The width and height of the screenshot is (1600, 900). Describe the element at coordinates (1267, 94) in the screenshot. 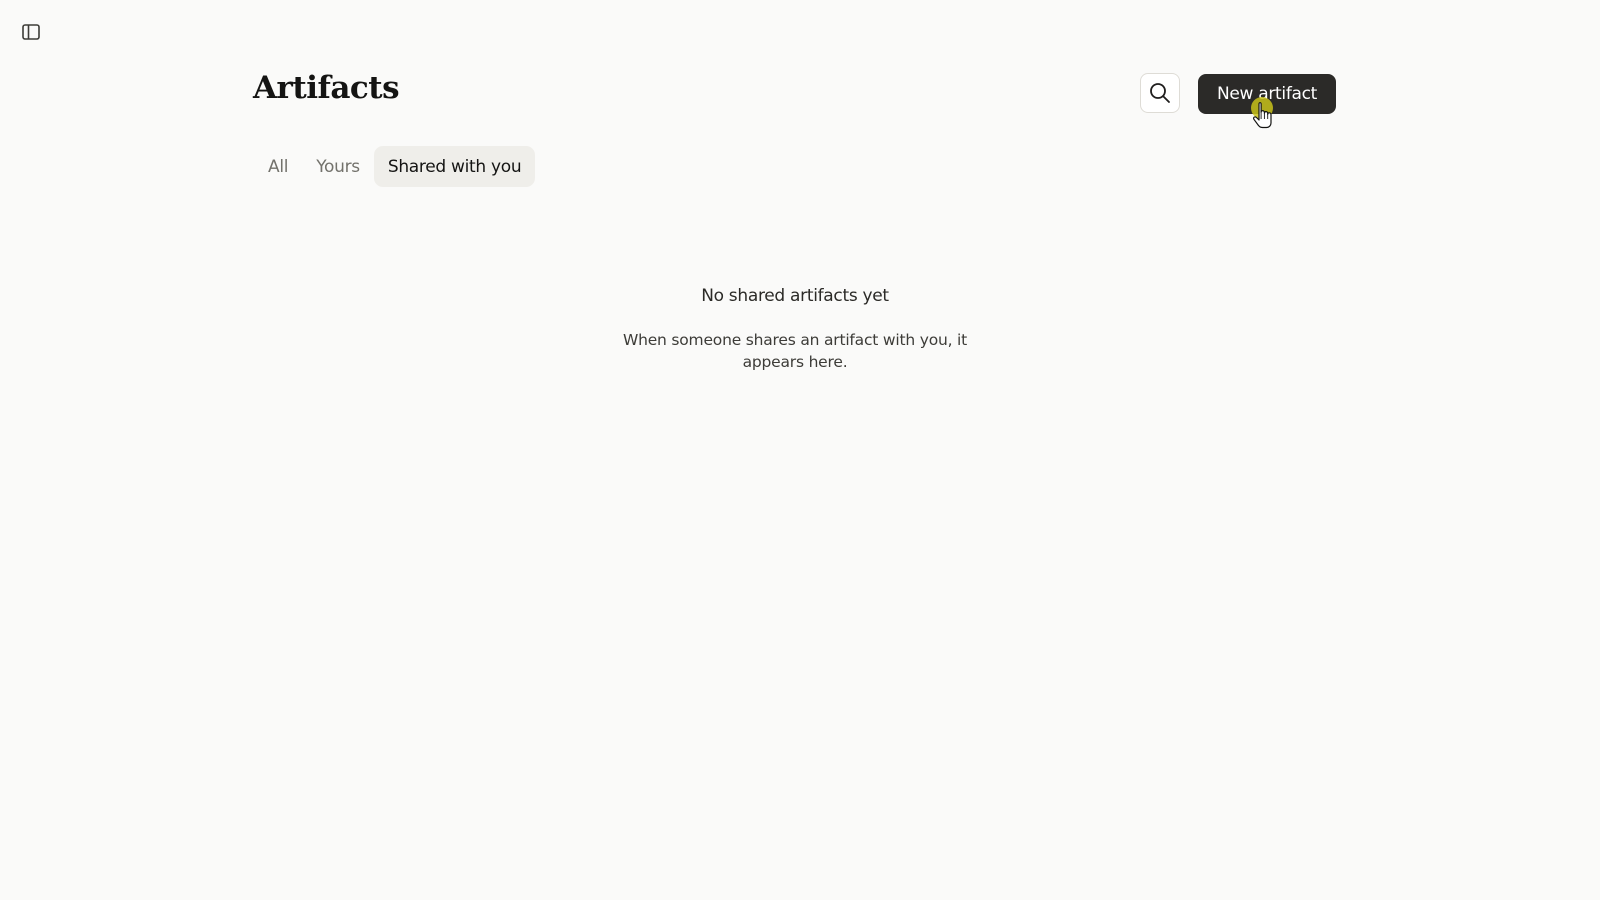

I see `new-artifact-button: New artifact` at that location.